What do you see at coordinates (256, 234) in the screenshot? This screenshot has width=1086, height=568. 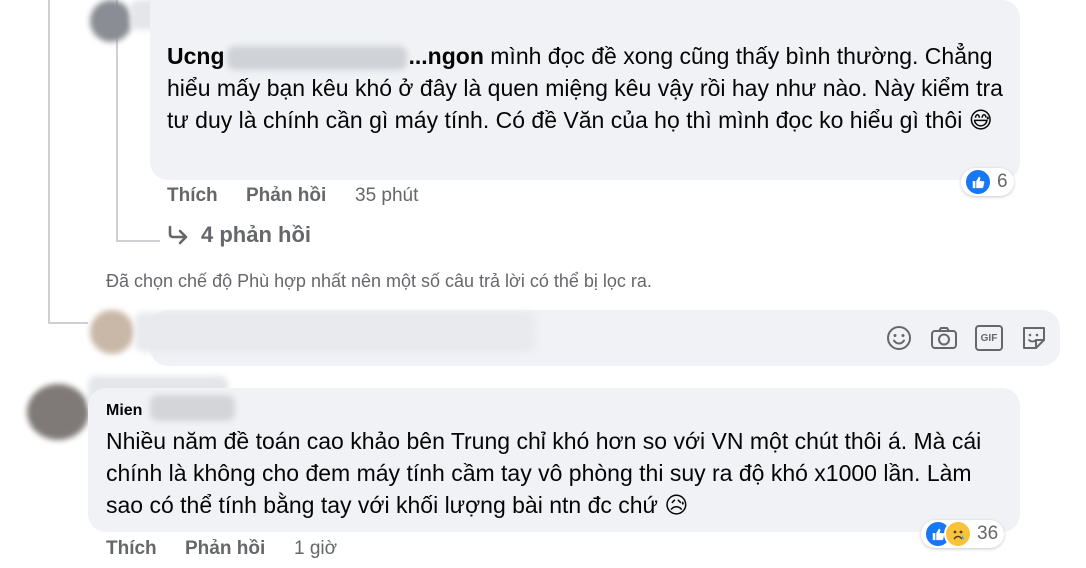 I see `view-replies-label: 4 phản hồi` at bounding box center [256, 234].